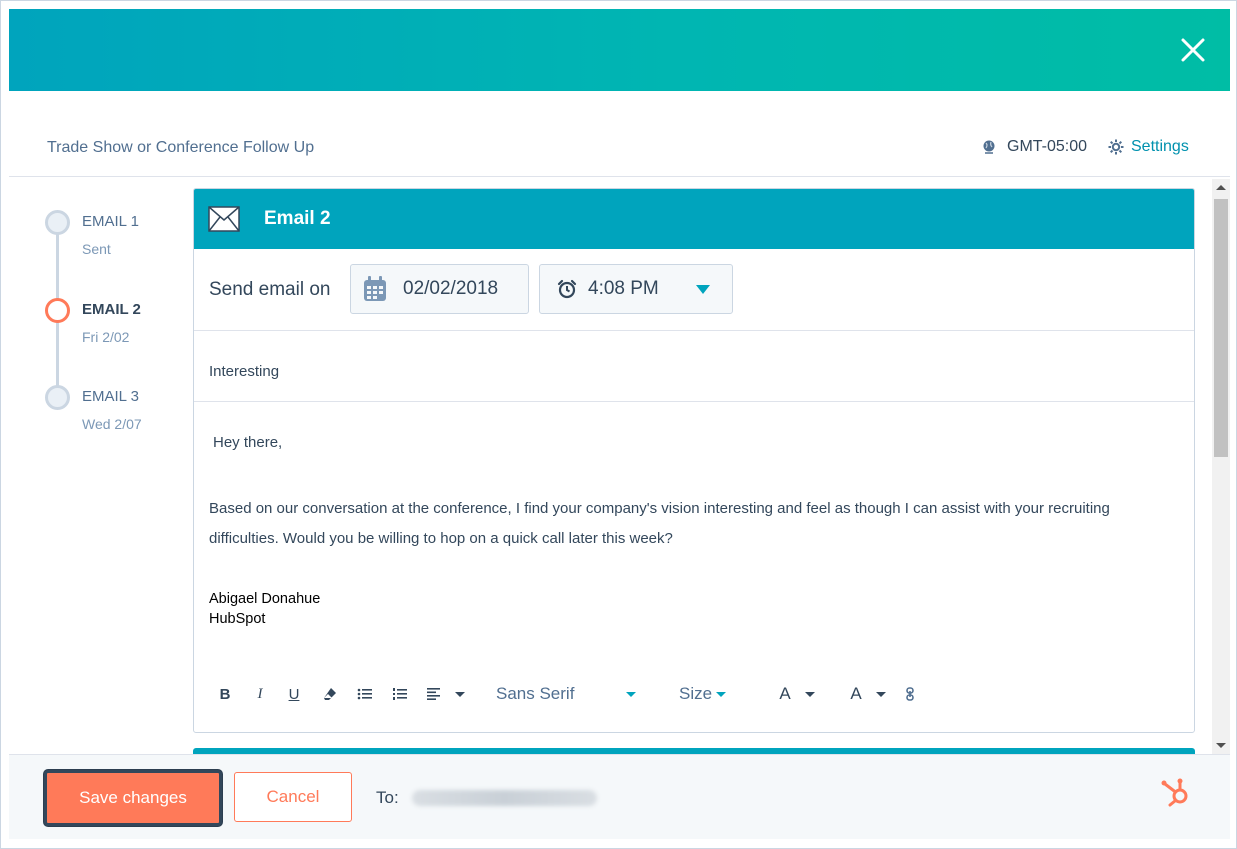  Describe the element at coordinates (504, 798) in the screenshot. I see `recipient-email-redacted` at that location.